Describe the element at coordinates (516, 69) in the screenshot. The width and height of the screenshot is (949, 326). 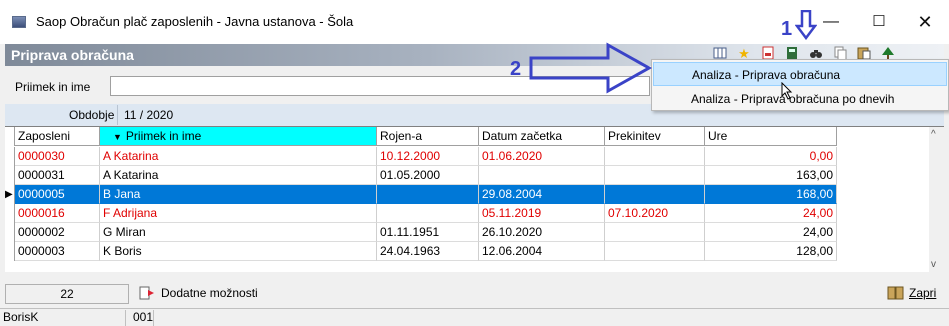
I see `annotation-number-two: 2` at that location.